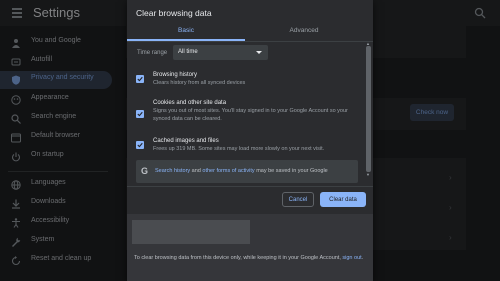 The height and width of the screenshot is (281, 500). Describe the element at coordinates (190, 103) in the screenshot. I see `option-title: Cookies and other site data` at that location.